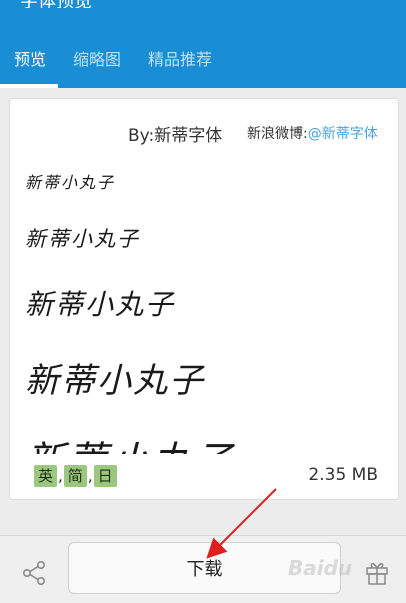 This screenshot has height=603, width=406. I want to click on tab-recommend: 精品推荐, so click(180, 58).